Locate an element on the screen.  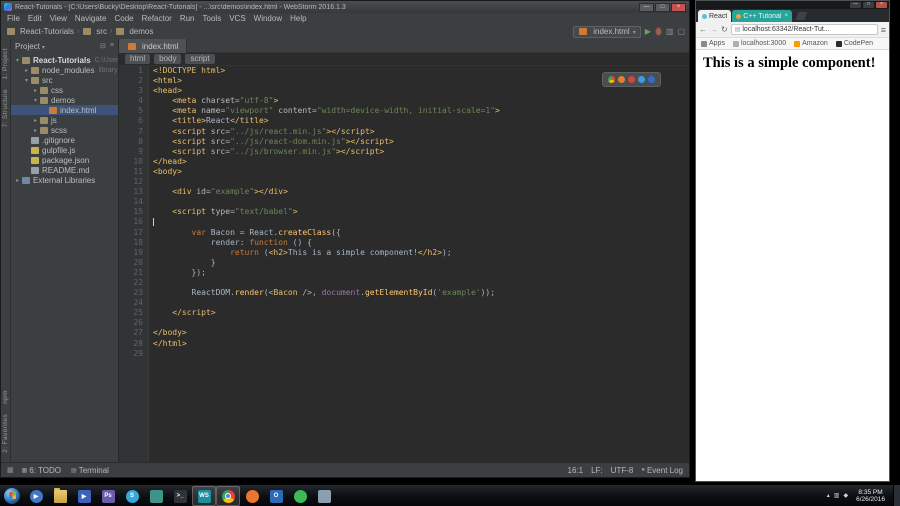
tree-item-package-json: package.json is located at coordinates (64, 160).